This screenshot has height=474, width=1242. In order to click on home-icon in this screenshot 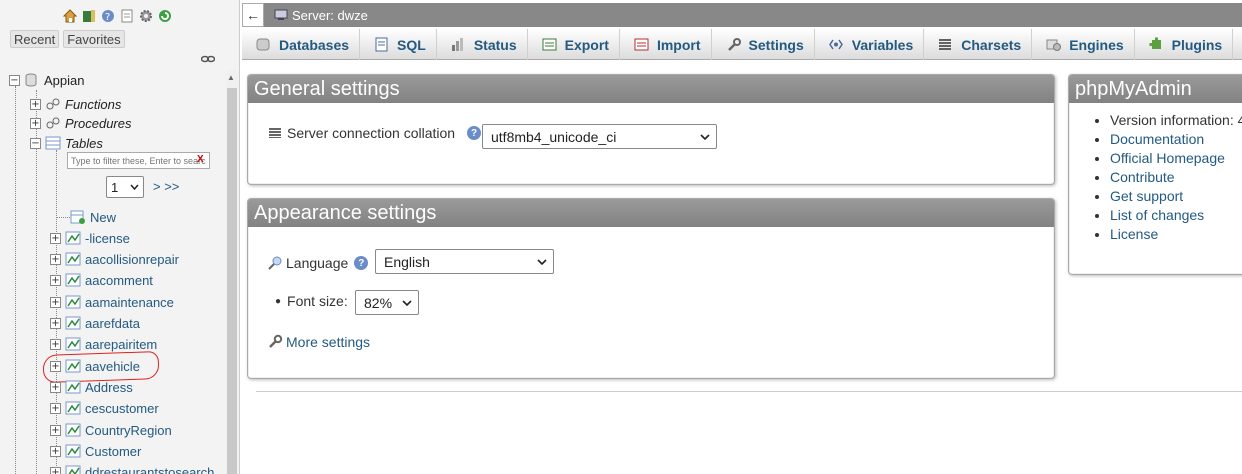, I will do `click(70, 16)`.